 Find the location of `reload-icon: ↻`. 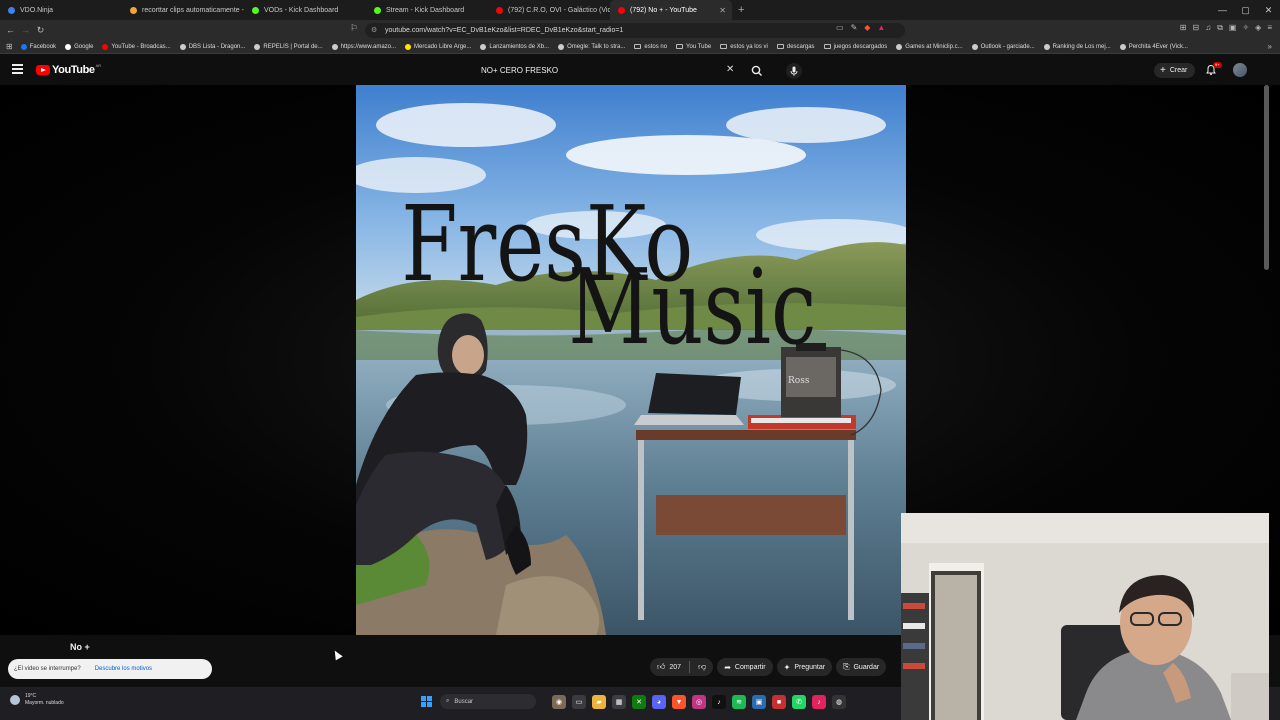

reload-icon: ↻ is located at coordinates (40, 30).